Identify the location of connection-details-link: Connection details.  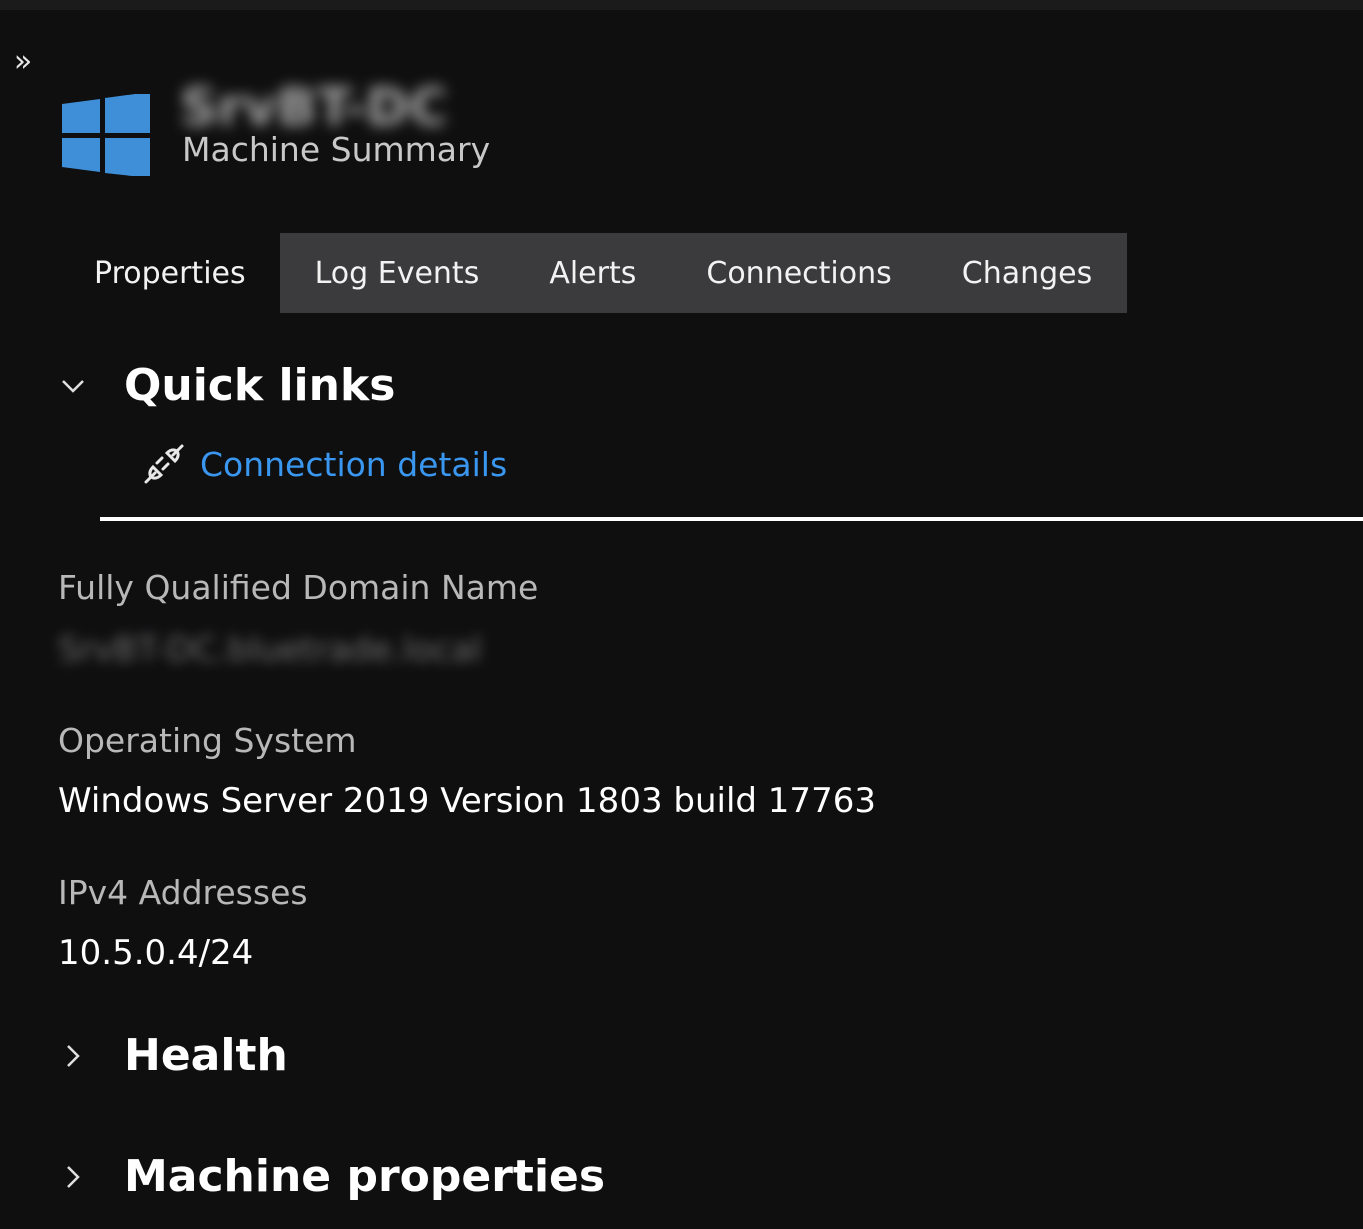
(324, 464).